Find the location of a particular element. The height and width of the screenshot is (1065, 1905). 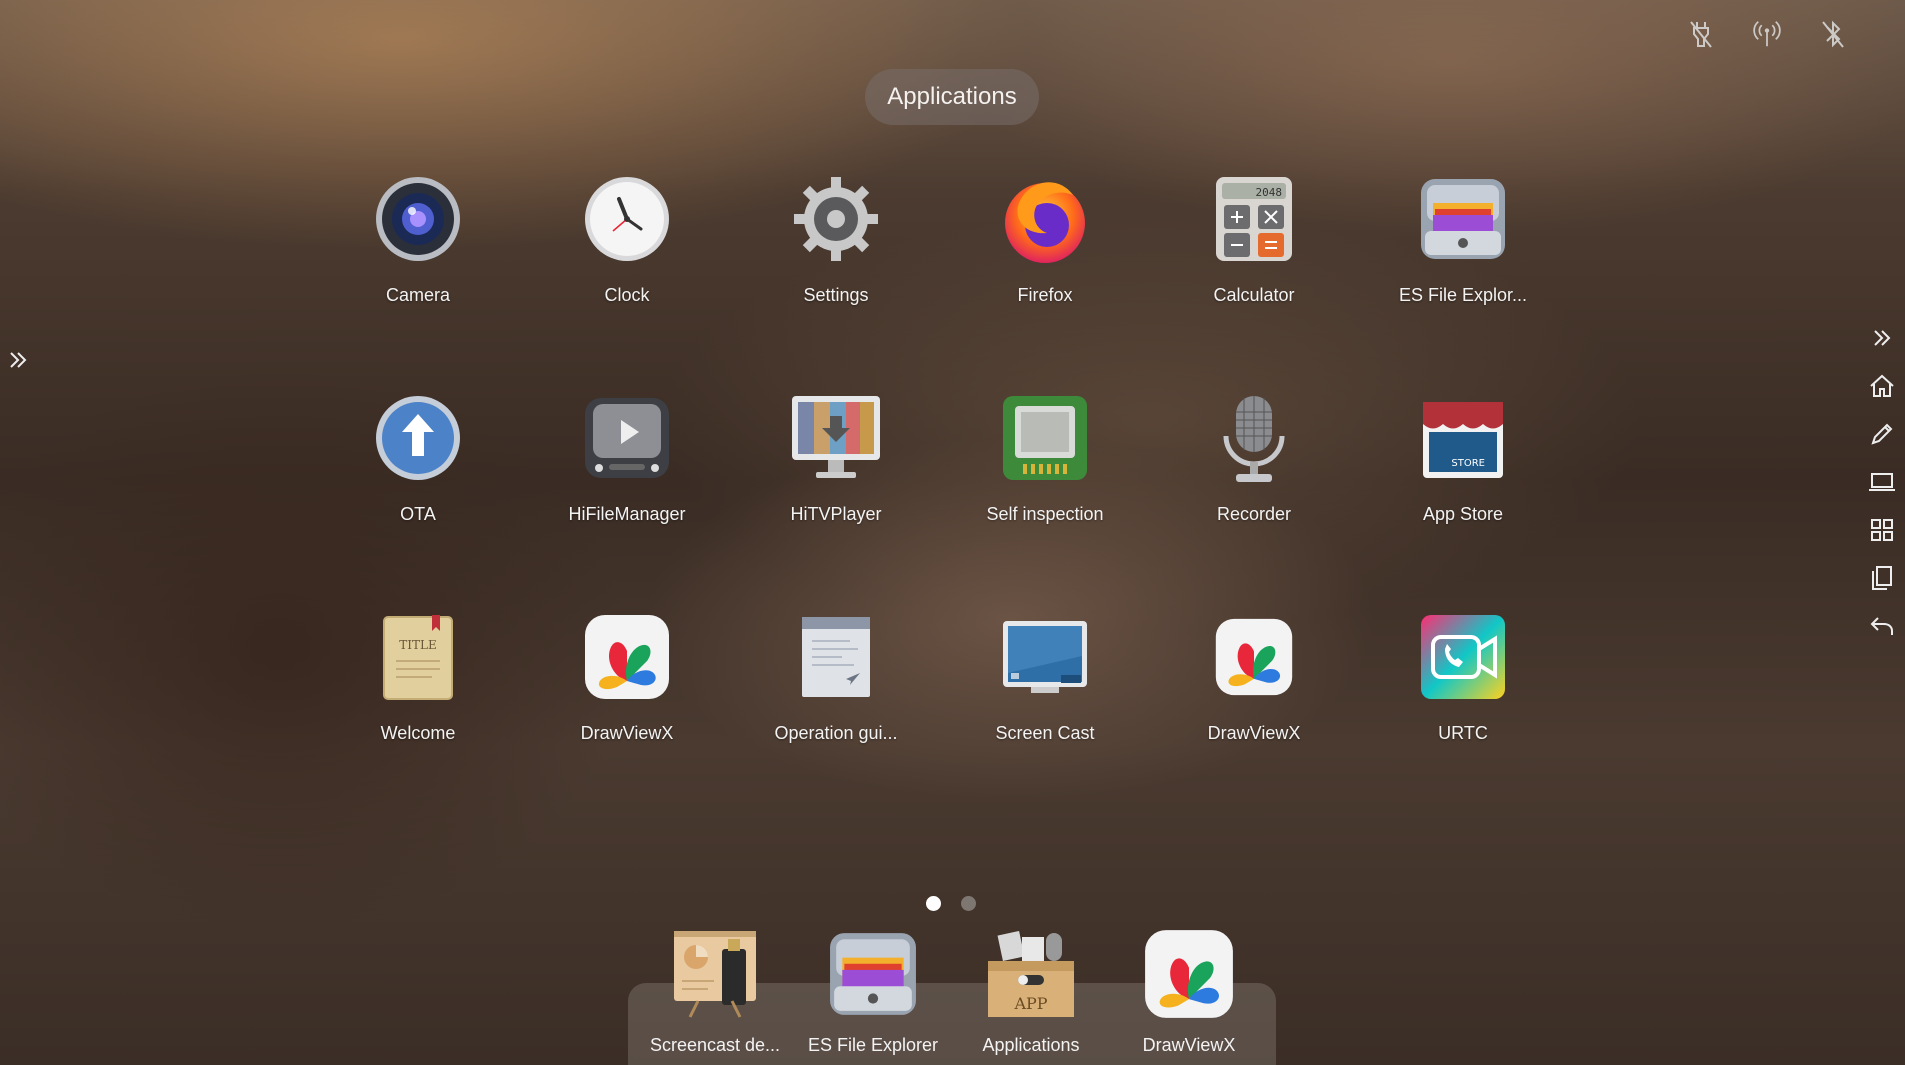

back-icon is located at coordinates (1882, 626).